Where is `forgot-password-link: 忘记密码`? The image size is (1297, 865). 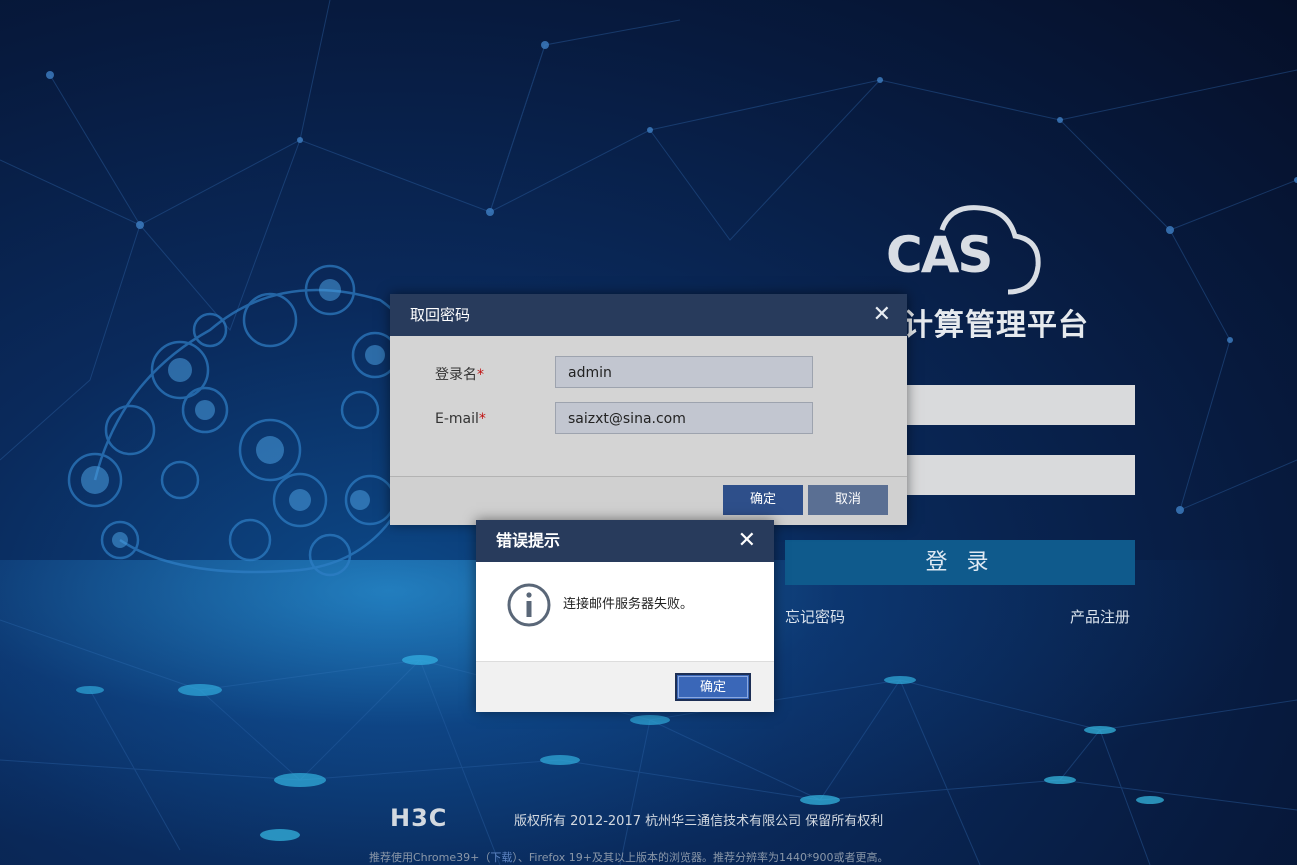
forgot-password-link: 忘记密码 is located at coordinates (815, 616).